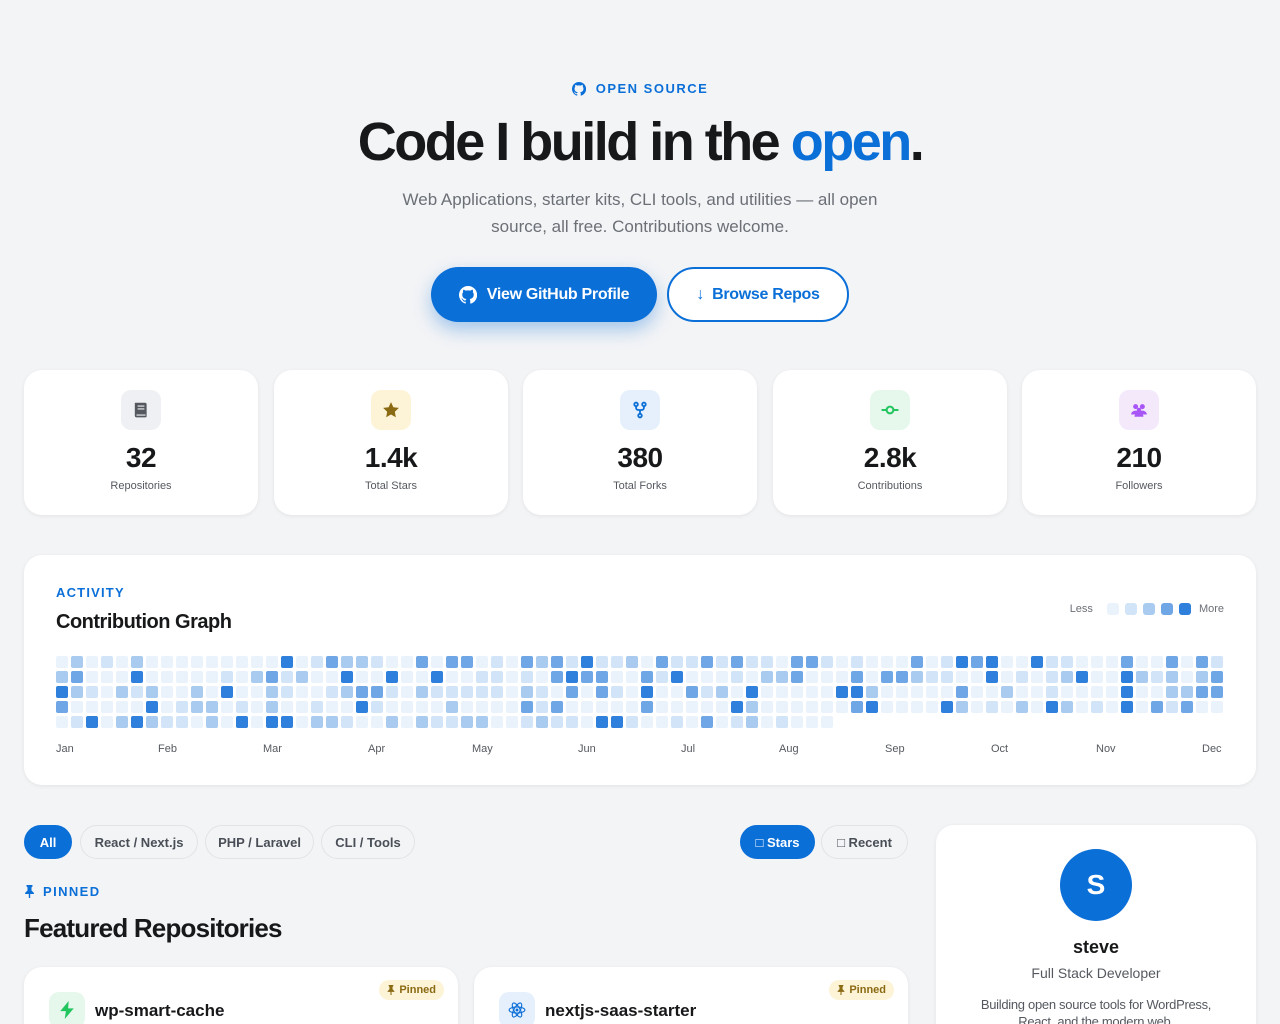 The width and height of the screenshot is (1280, 1024). Describe the element at coordinates (895, 749) in the screenshot. I see `month-label: Sep` at that location.